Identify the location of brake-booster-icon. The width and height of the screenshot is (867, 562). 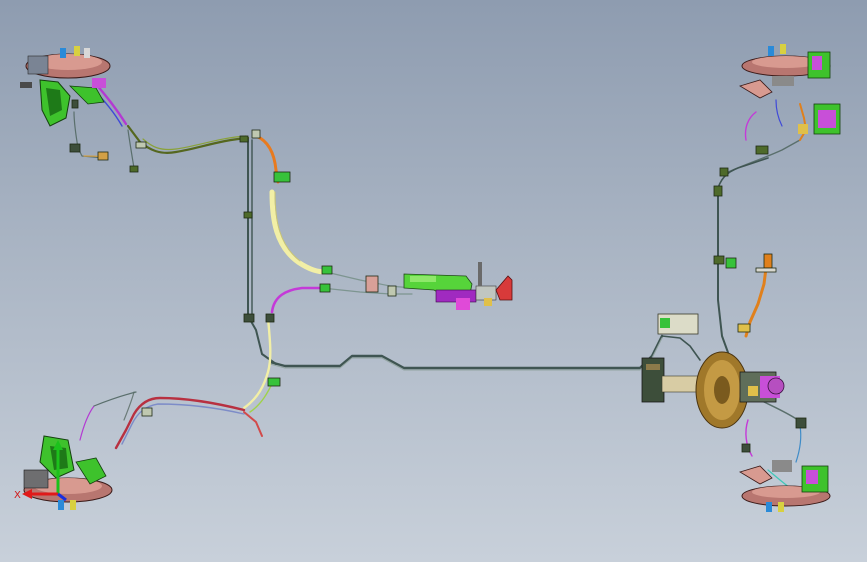
(713, 371).